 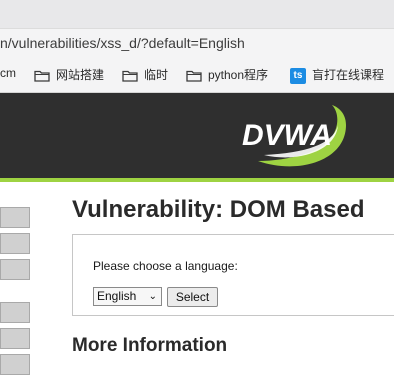 I want to click on language-prompt: Please choose a language:, so click(x=165, y=266).